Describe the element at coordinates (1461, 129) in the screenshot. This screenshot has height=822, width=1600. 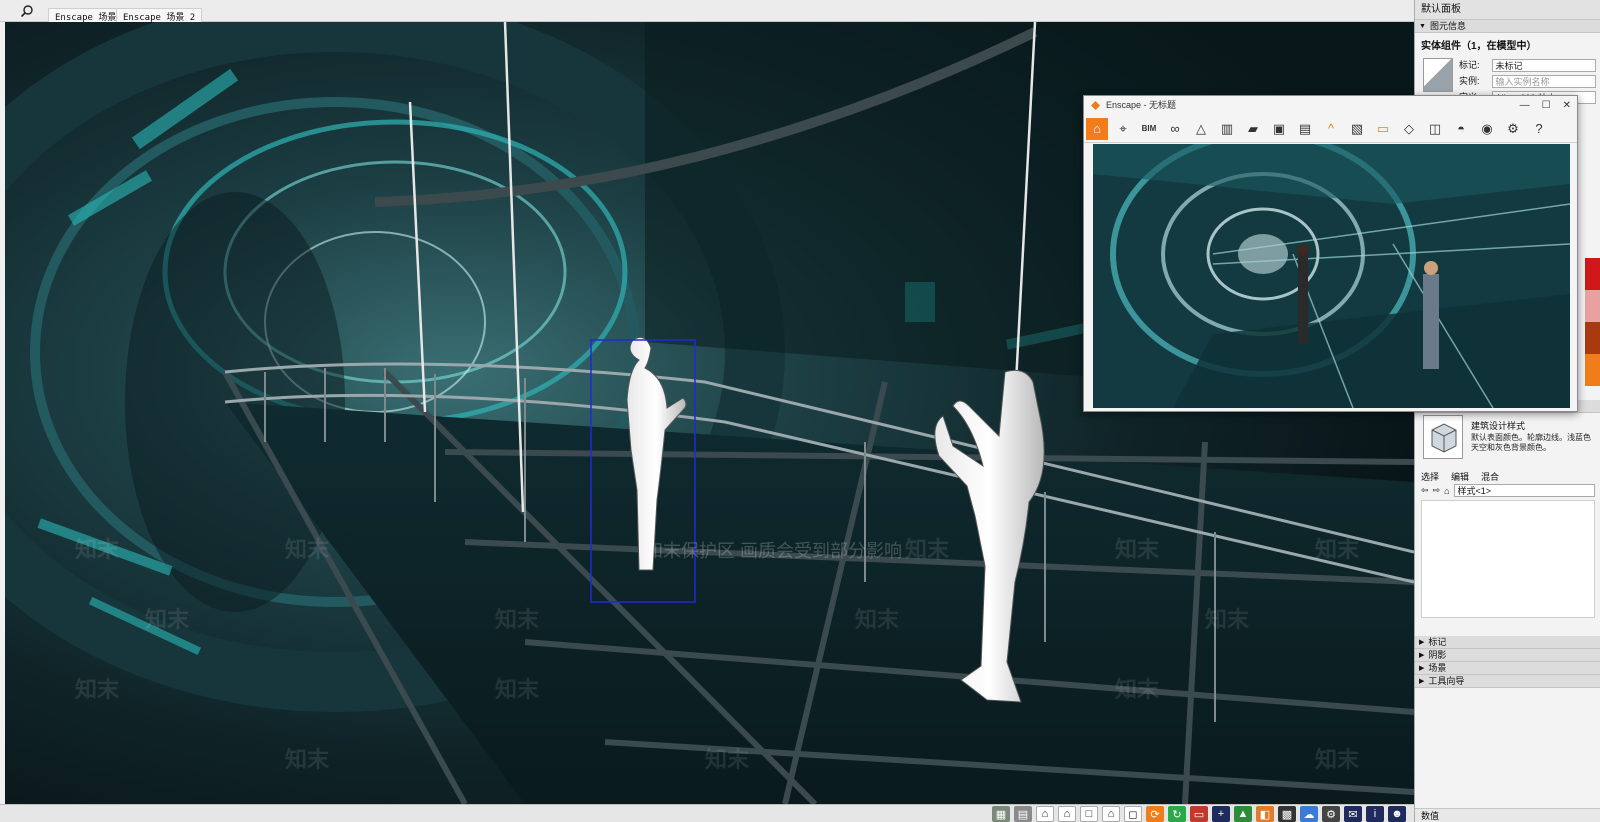
I see `vr-headset-icon: ◓` at that location.